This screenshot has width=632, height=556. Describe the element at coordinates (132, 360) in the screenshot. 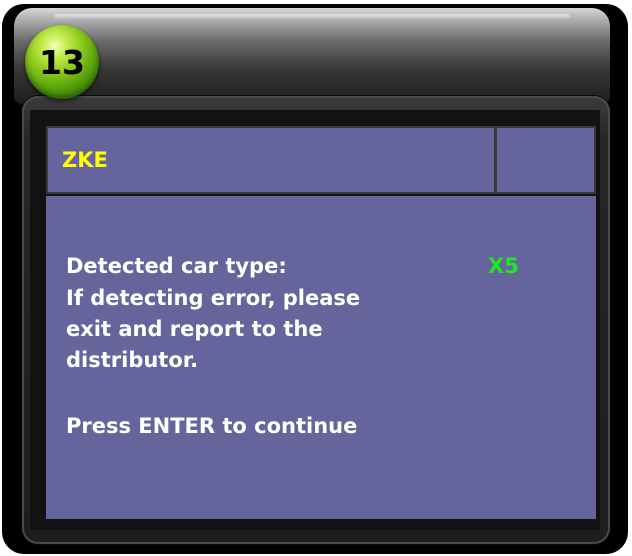

I see `error-instruction-line-3: distributor.` at that location.